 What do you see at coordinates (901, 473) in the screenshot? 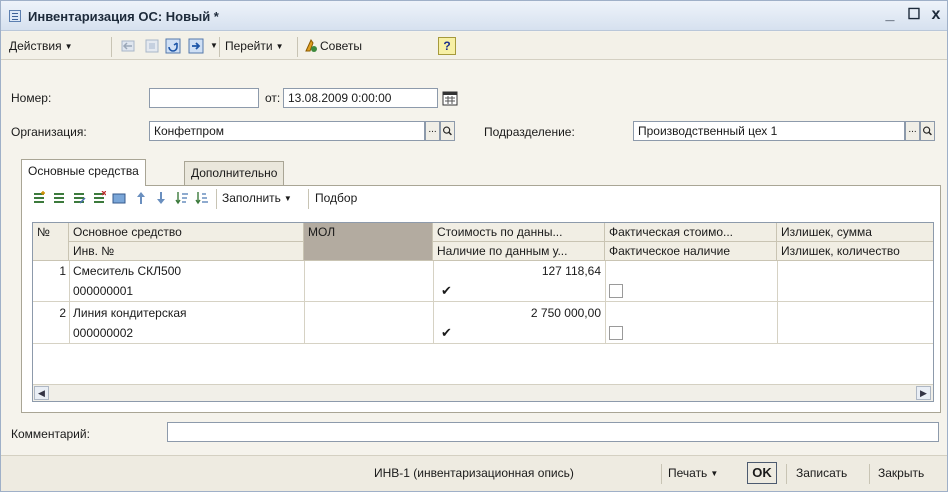
I see `close-form-button: Закрыть` at bounding box center [901, 473].